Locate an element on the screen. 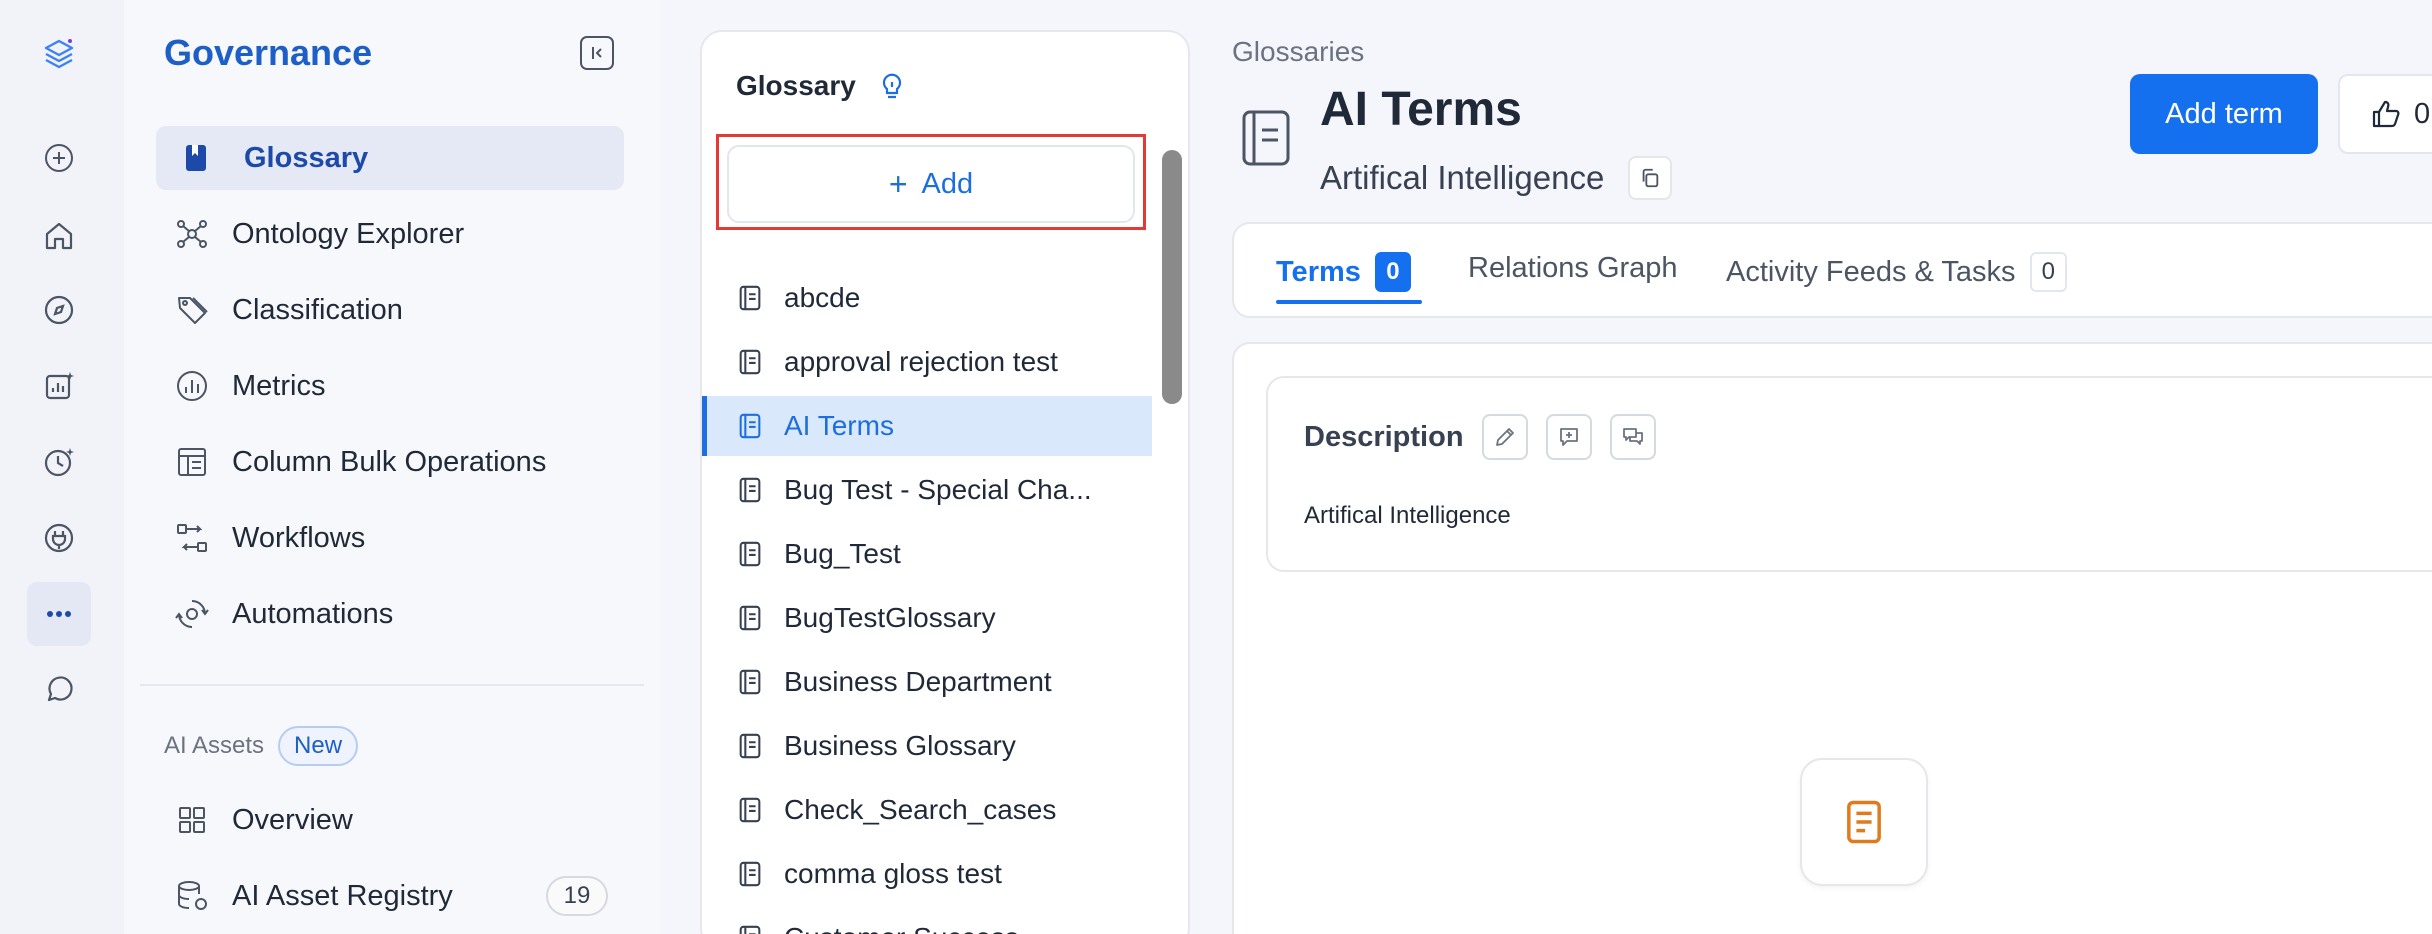 This screenshot has width=2432, height=934. glossary-icon is located at coordinates (1266, 138).